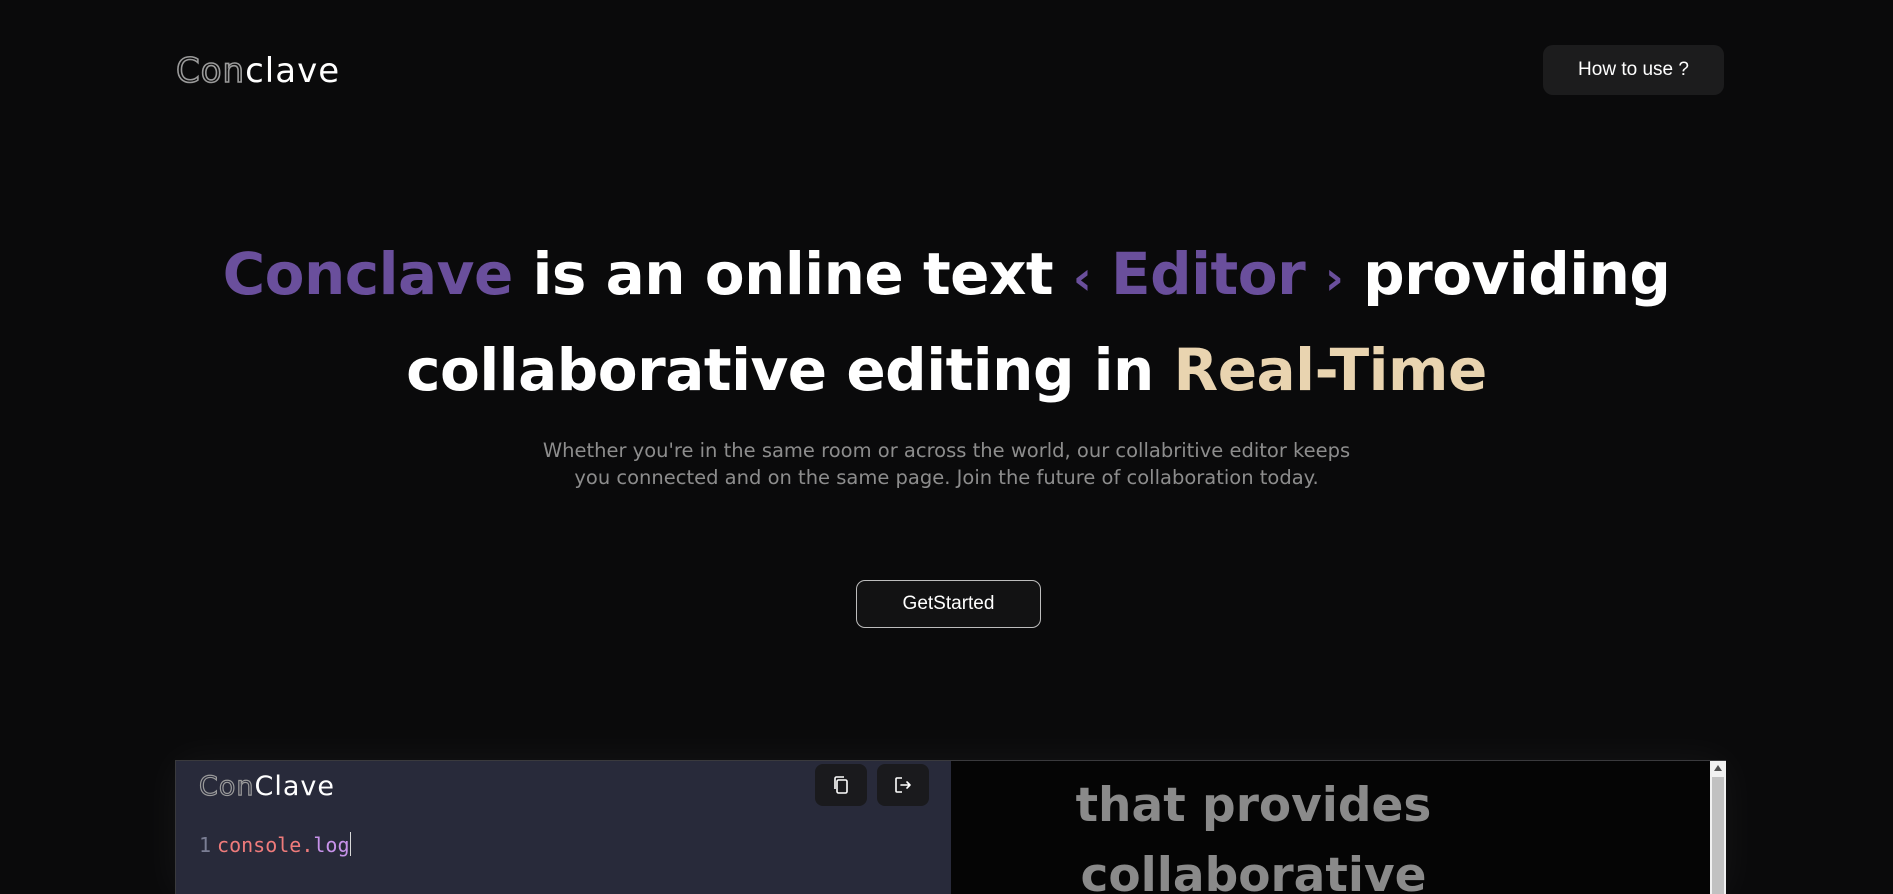 The height and width of the screenshot is (894, 1893). I want to click on headline-realtime: Real-Time, so click(1330, 370).